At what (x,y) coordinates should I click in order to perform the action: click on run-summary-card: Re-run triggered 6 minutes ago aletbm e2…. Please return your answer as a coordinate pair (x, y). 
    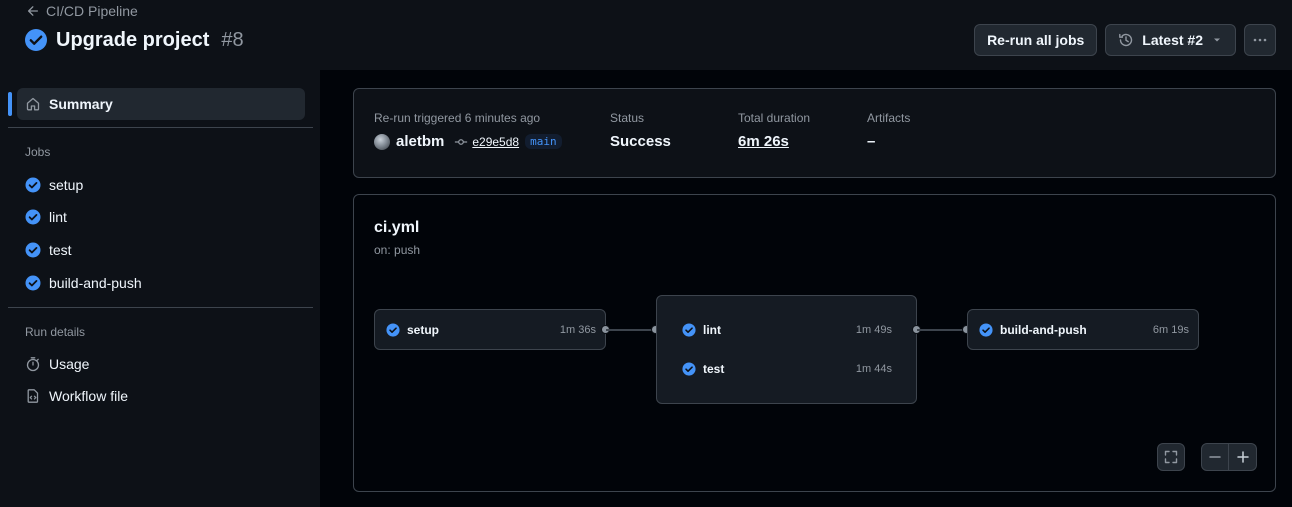
    Looking at the image, I should click on (814, 133).